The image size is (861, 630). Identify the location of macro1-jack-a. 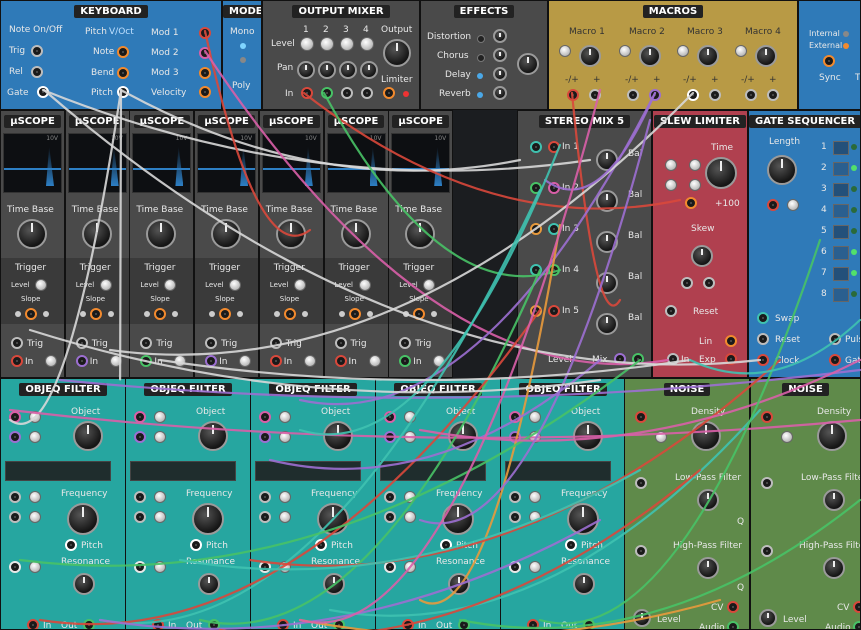
(573, 95).